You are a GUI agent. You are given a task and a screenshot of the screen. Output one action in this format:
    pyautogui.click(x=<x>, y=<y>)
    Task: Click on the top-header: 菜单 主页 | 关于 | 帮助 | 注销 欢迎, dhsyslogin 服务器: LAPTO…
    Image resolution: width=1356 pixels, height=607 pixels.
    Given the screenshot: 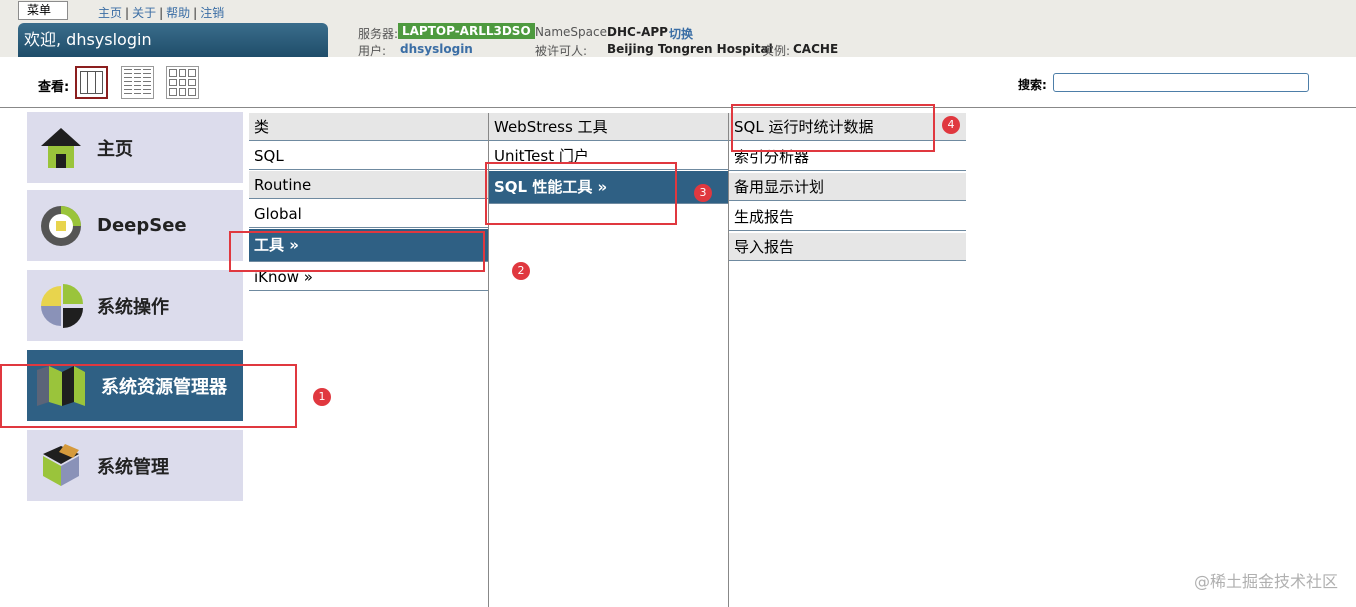 What is the action you would take?
    pyautogui.click(x=678, y=29)
    